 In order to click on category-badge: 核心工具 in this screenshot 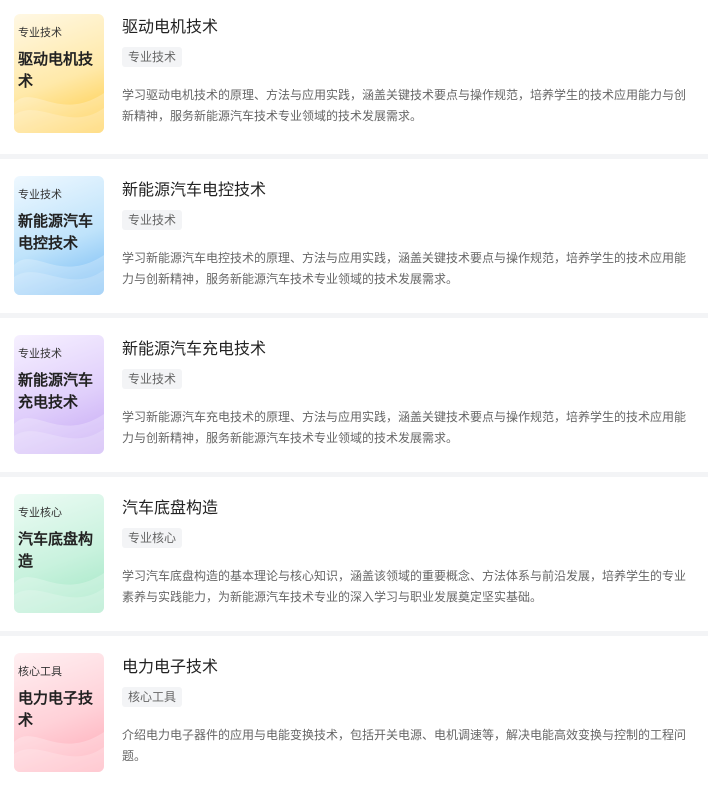, I will do `click(152, 697)`.